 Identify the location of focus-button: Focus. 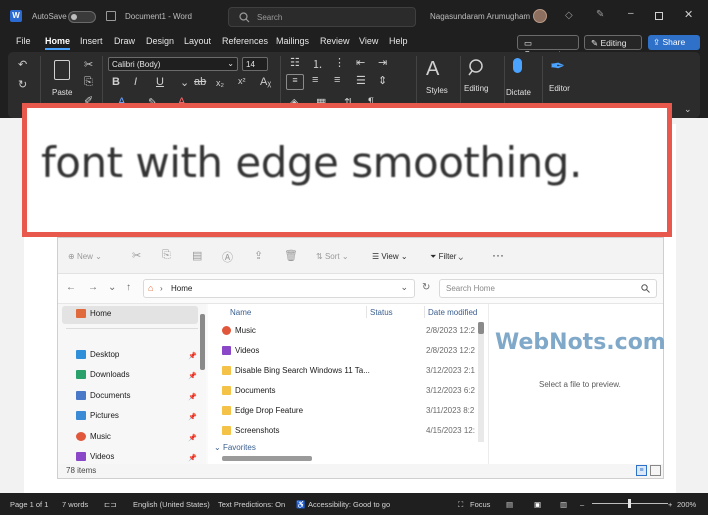
(480, 504).